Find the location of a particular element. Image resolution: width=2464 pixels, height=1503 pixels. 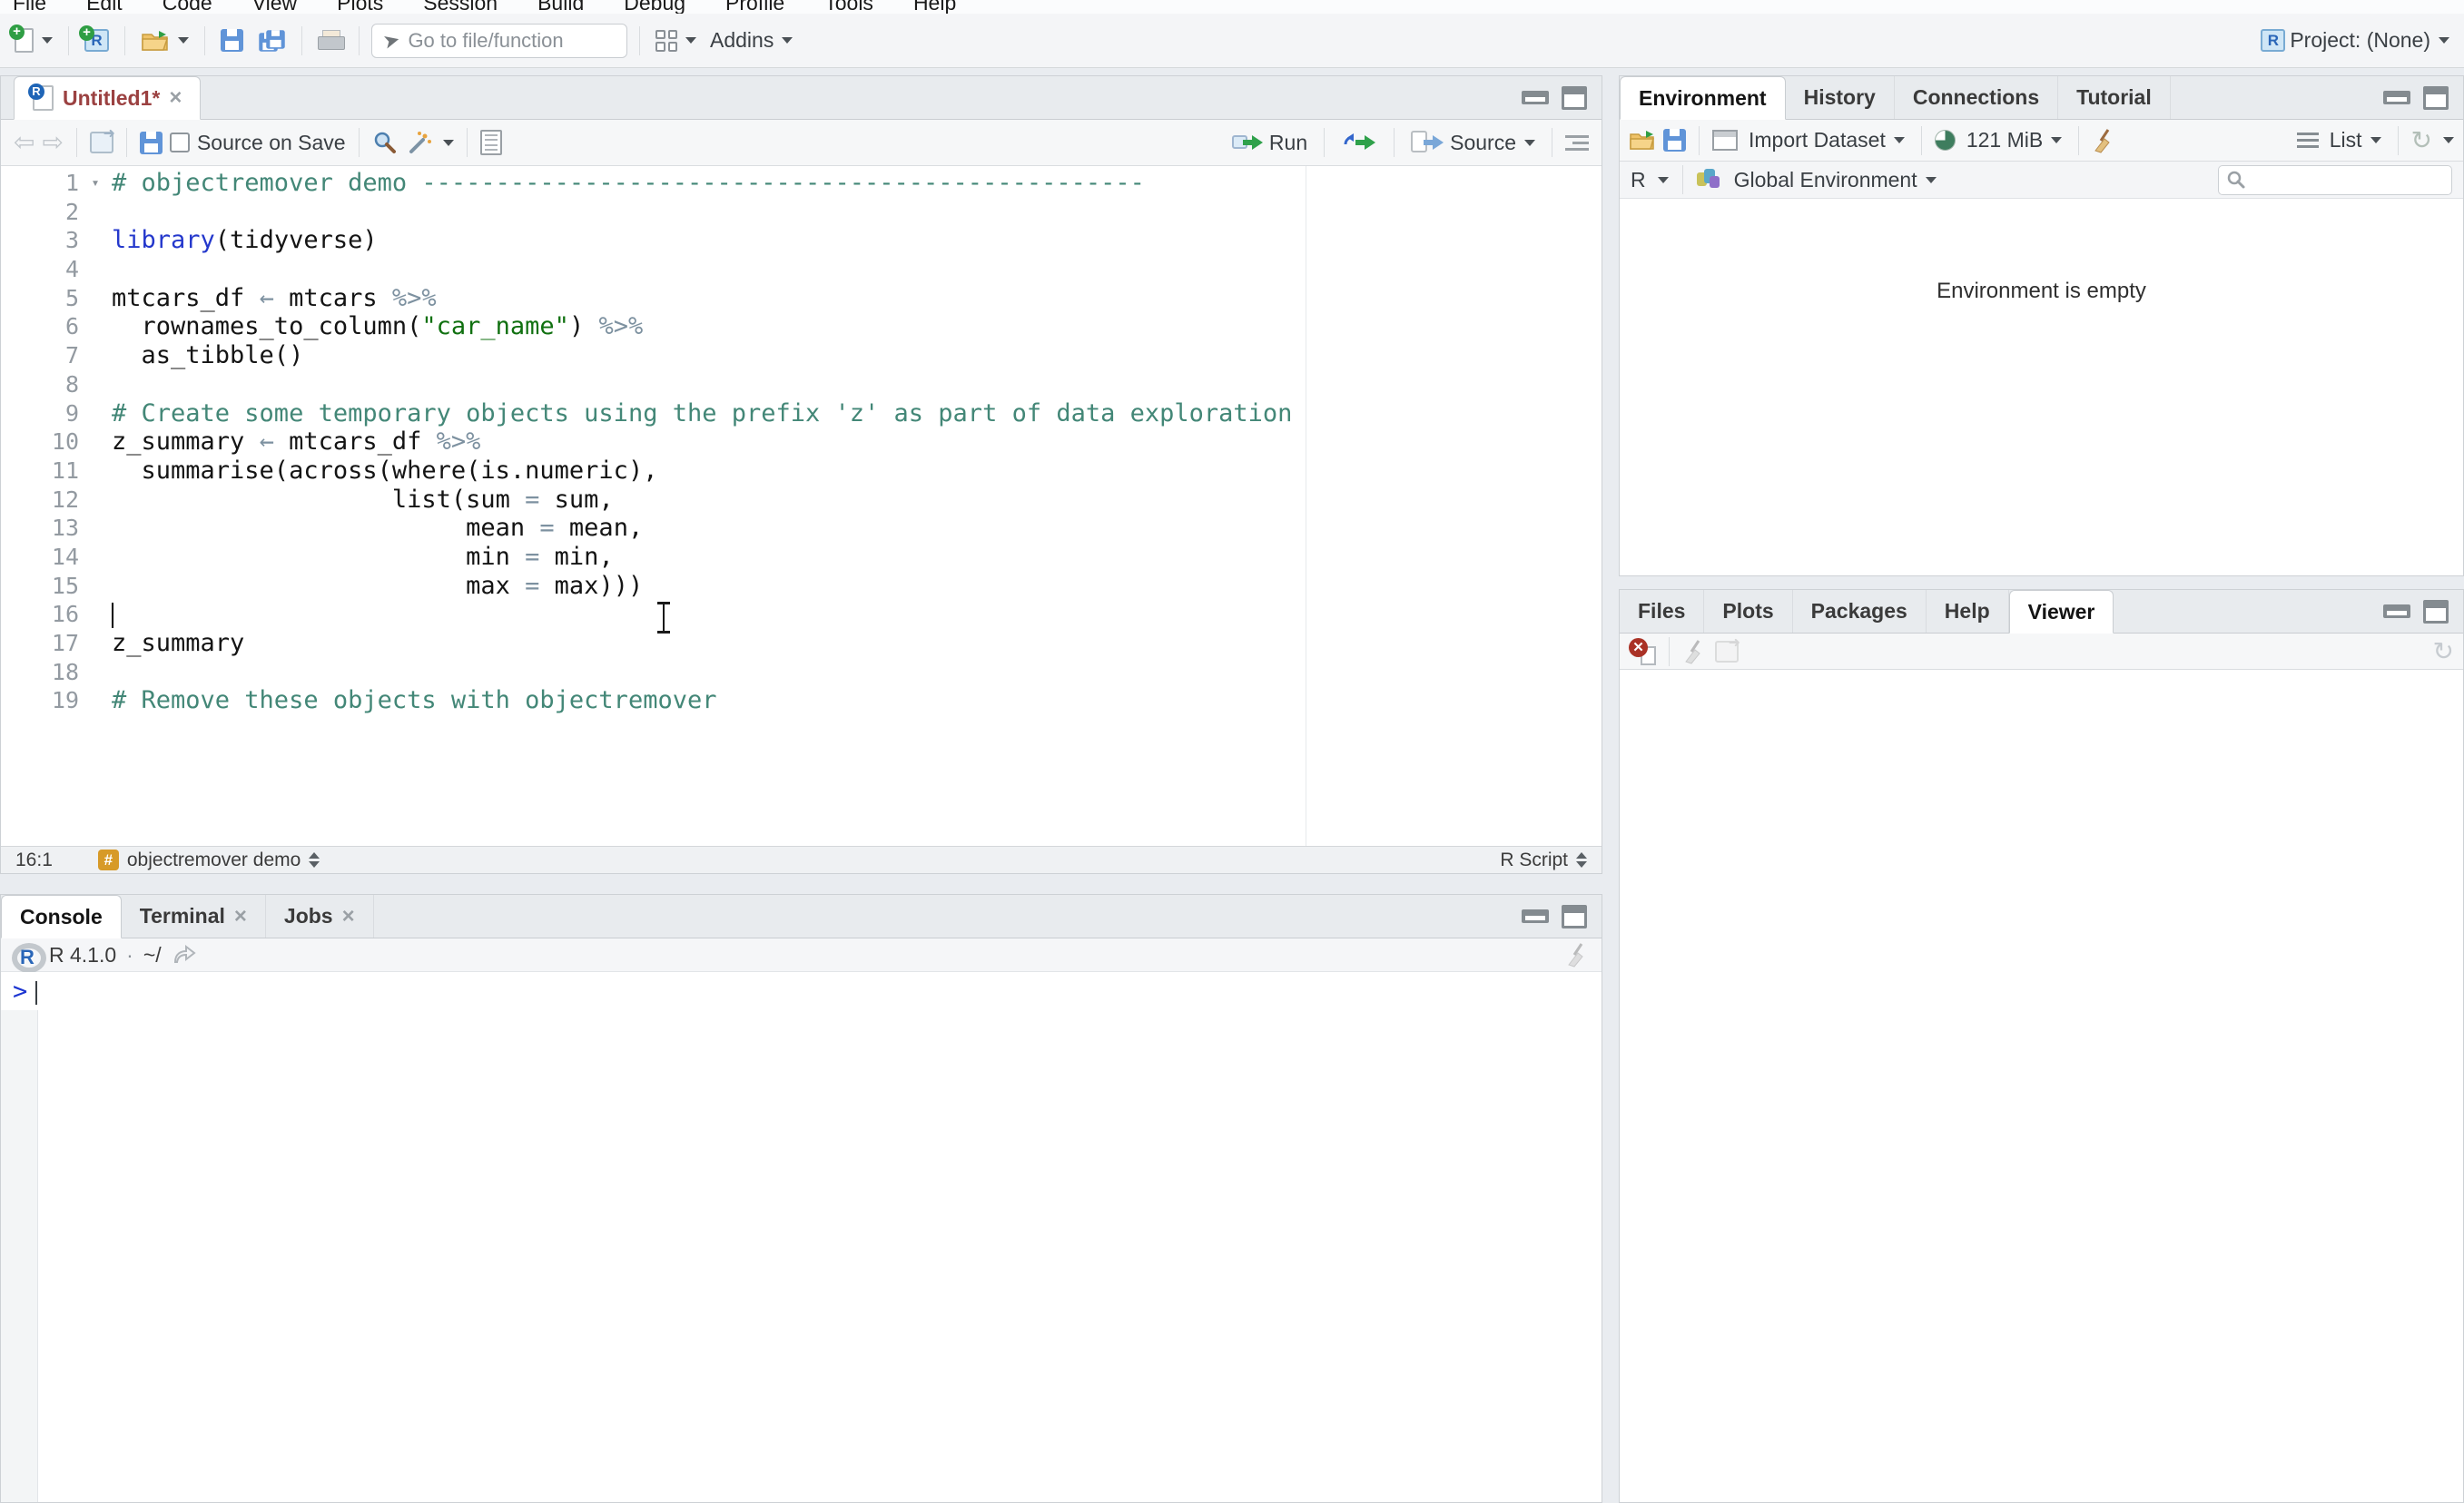

file-type-label: R Script is located at coordinates (1534, 859).